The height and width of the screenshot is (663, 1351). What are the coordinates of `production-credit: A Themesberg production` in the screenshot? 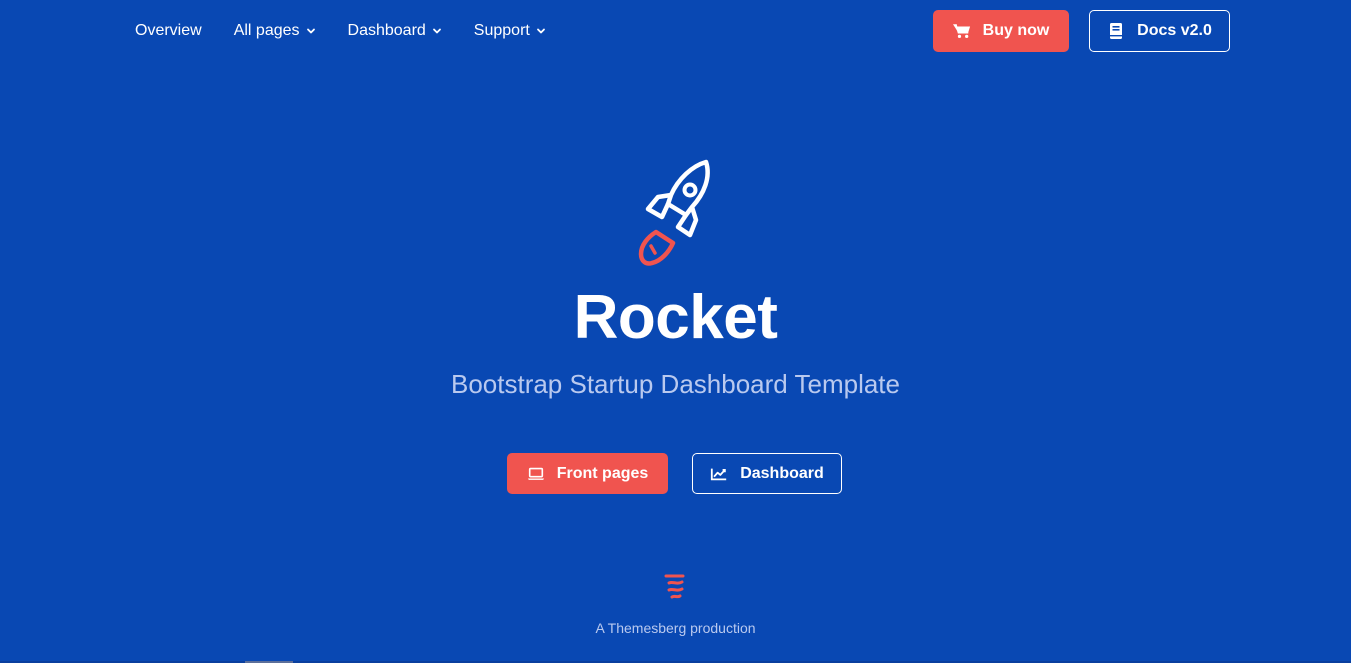 It's located at (675, 628).